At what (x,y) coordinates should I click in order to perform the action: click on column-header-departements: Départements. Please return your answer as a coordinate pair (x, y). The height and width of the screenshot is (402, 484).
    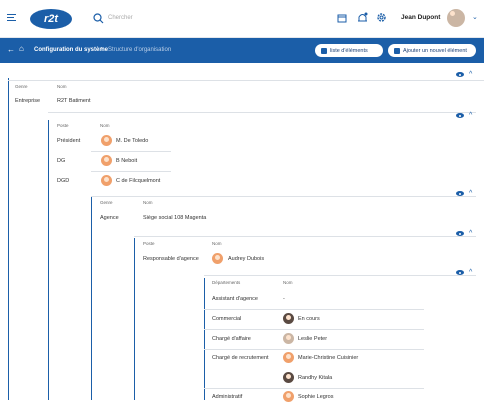
    Looking at the image, I should click on (226, 282).